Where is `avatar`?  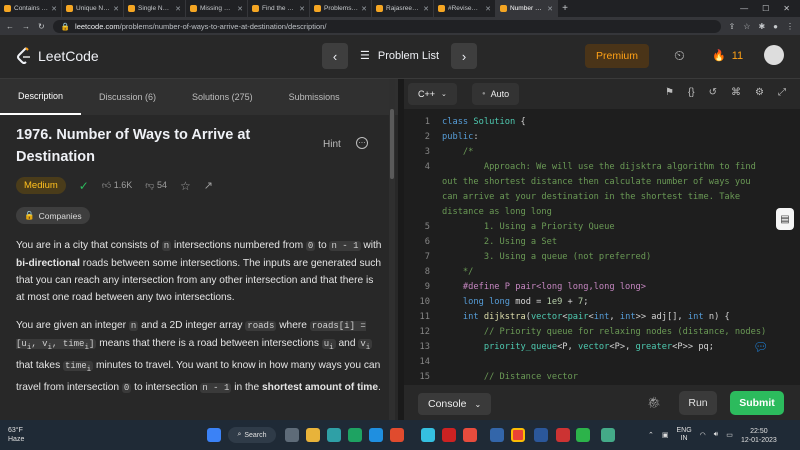 avatar is located at coordinates (774, 55).